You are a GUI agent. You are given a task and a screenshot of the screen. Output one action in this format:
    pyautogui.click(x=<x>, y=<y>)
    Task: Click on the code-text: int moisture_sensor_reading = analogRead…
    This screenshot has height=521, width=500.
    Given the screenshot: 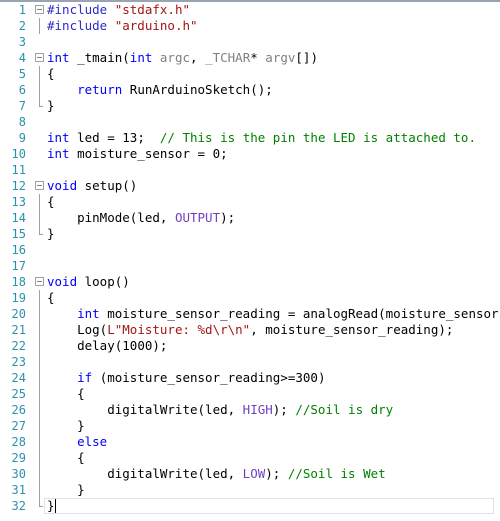 What is the action you would take?
    pyautogui.click(x=273, y=314)
    